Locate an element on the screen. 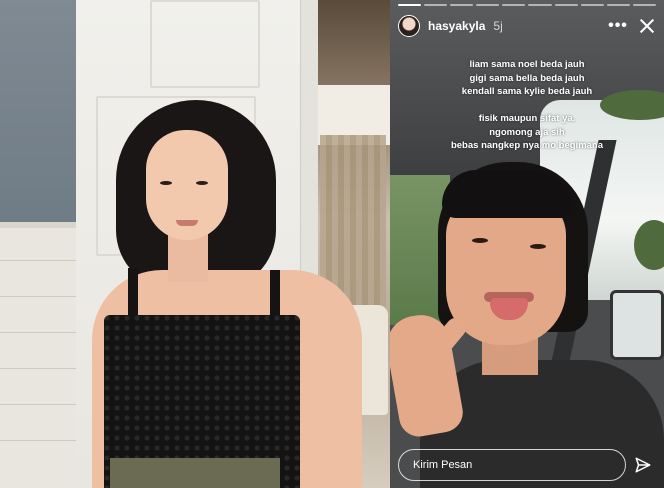 The width and height of the screenshot is (664, 488). bangs is located at coordinates (507, 194).